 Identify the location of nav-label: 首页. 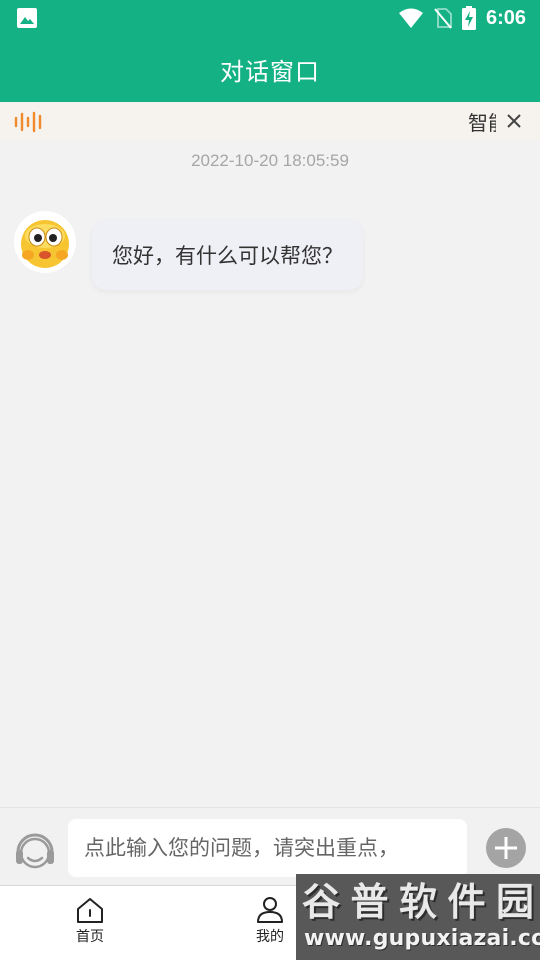
(90, 937).